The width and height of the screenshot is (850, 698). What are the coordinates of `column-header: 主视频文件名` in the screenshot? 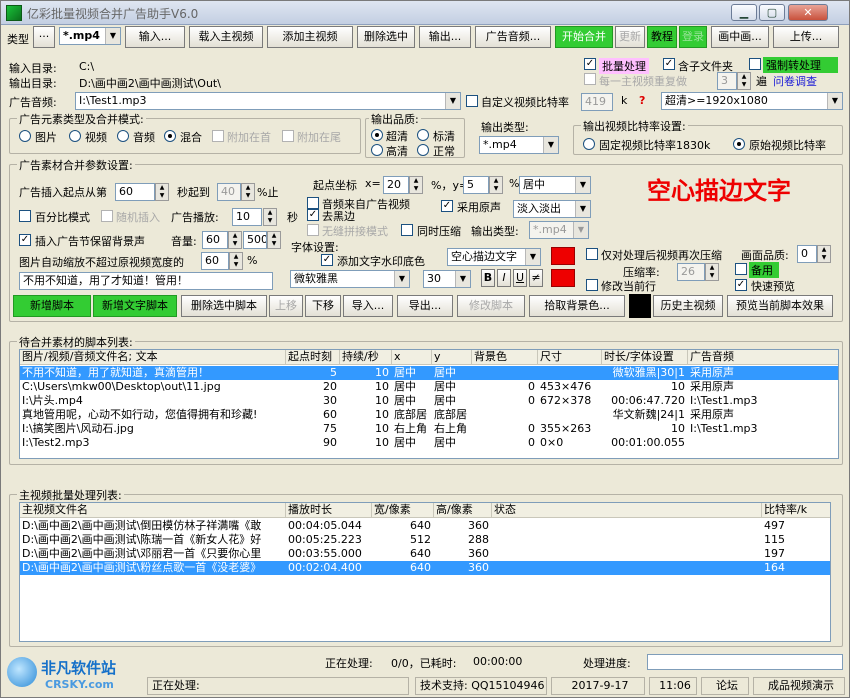 It's located at (153, 510).